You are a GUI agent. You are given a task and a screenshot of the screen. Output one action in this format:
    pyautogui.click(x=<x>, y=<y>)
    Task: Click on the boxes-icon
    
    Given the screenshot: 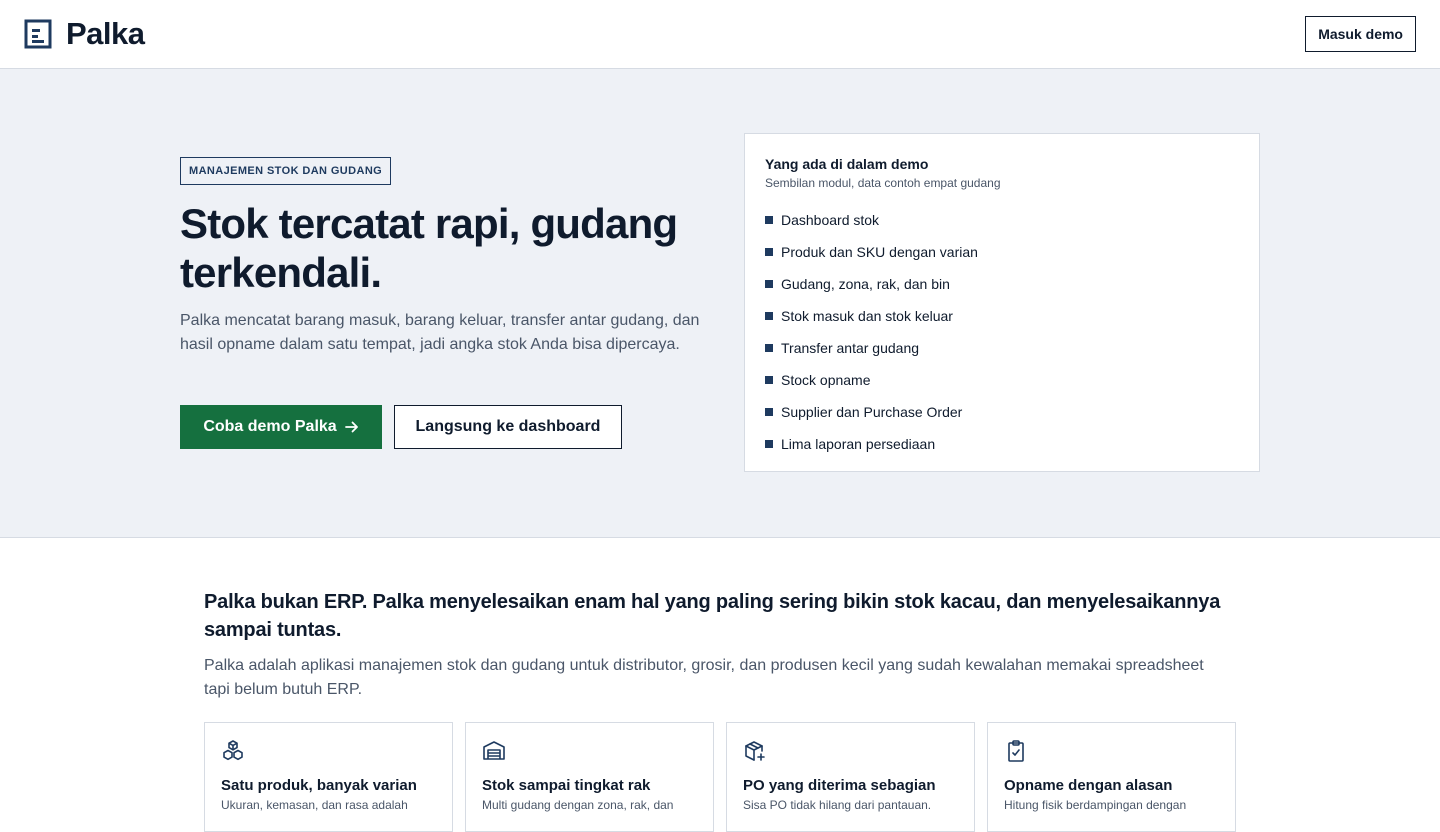 What is the action you would take?
    pyautogui.click(x=233, y=750)
    